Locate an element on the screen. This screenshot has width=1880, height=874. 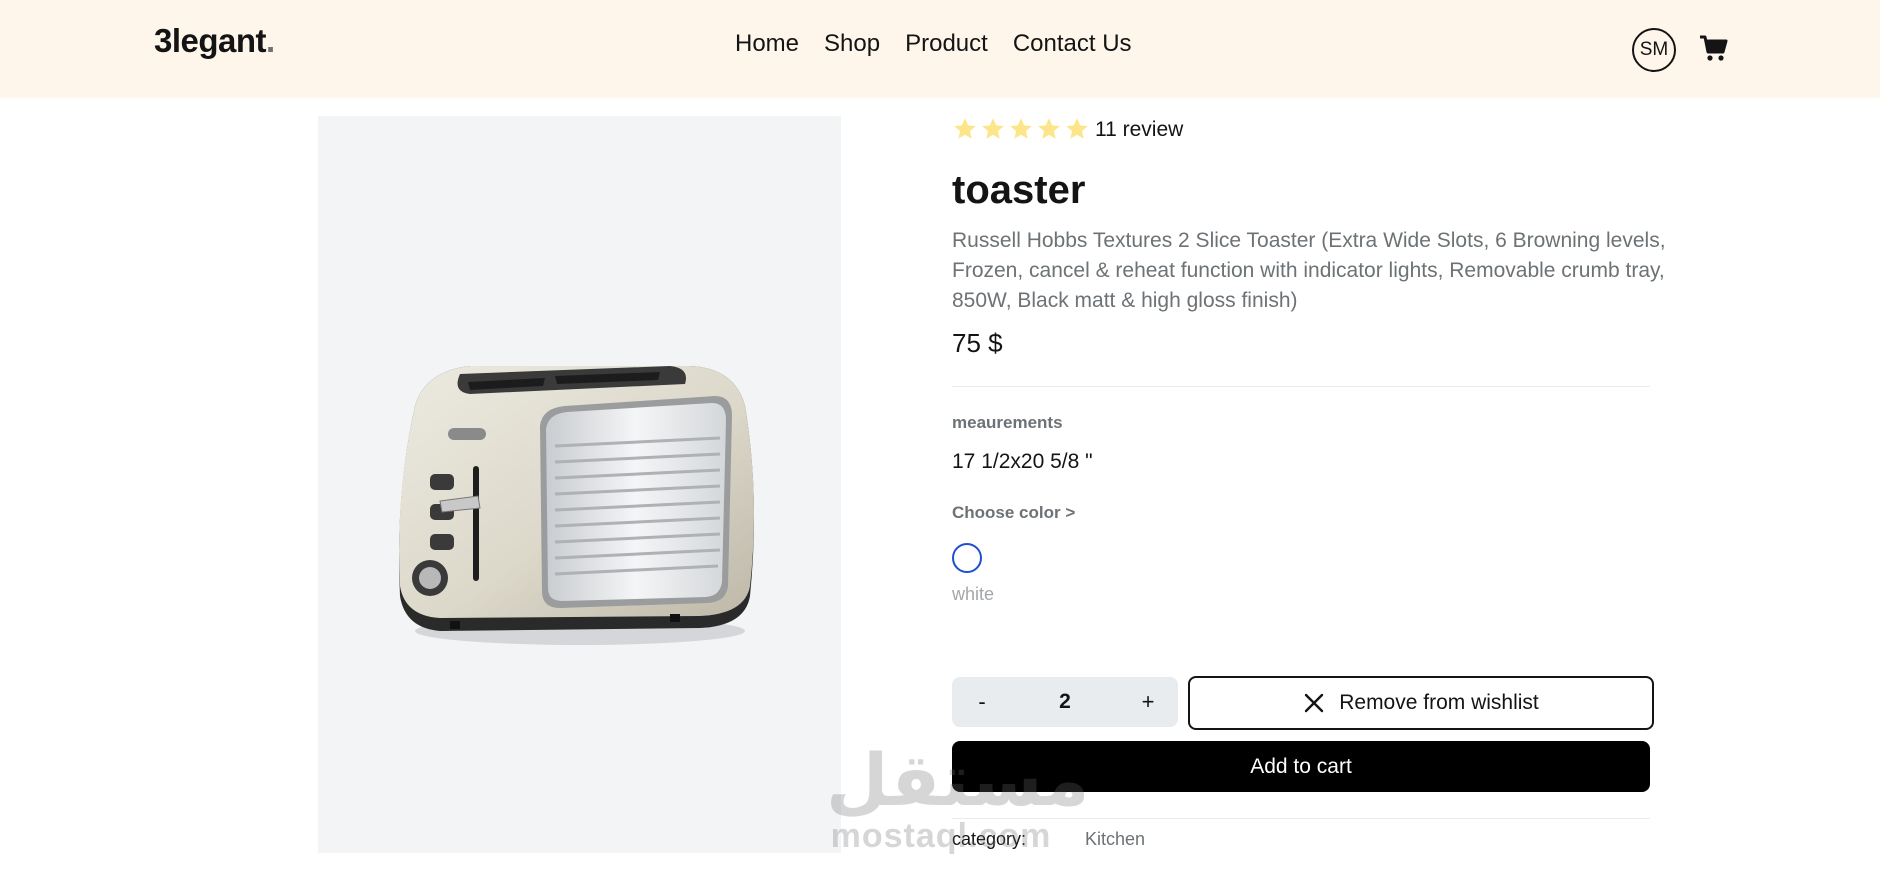
wishlist-button-label: Remove from wishlist is located at coordinates (1439, 702).